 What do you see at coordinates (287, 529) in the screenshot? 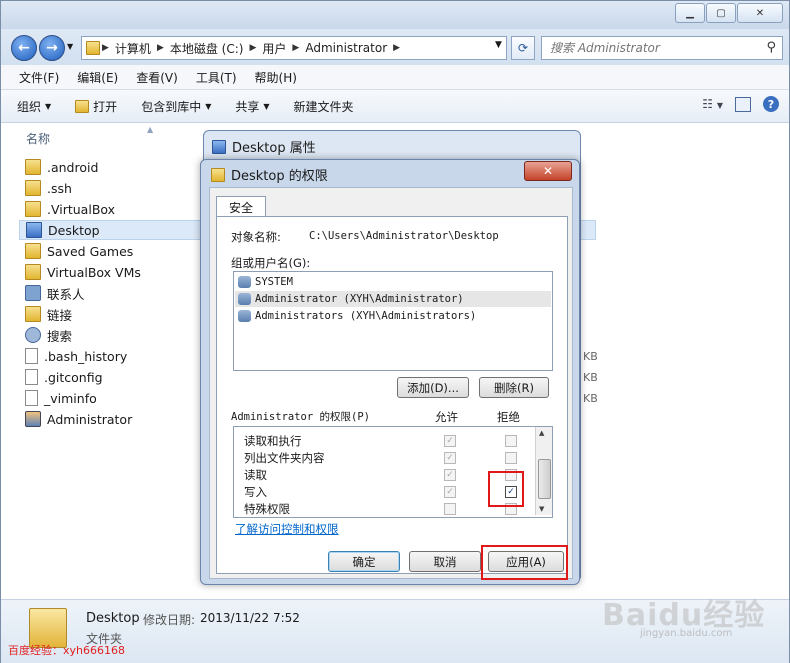
I see `learn-access-control-link: 了解访问控制和权限` at bounding box center [287, 529].